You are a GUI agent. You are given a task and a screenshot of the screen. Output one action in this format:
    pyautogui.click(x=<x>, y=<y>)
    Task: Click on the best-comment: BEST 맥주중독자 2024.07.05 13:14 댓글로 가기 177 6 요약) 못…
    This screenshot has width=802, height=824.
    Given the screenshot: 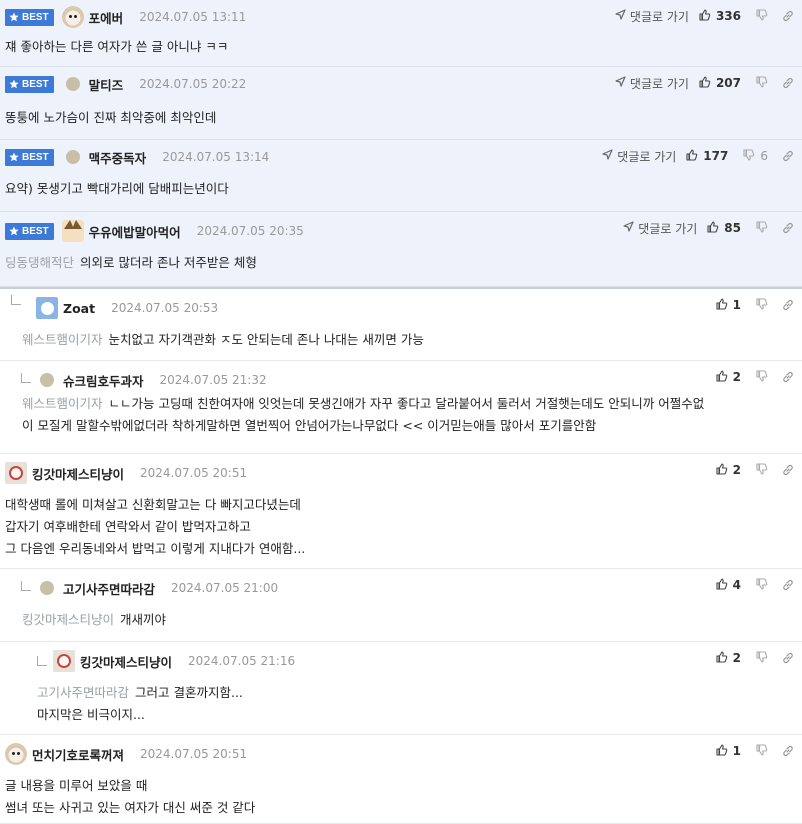 What is the action you would take?
    pyautogui.click(x=401, y=176)
    